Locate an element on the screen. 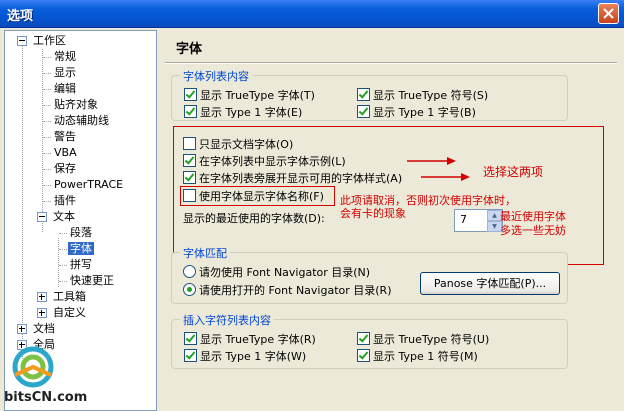 Image resolution: width=624 pixels, height=411 pixels. radio-on-icon is located at coordinates (189, 289).